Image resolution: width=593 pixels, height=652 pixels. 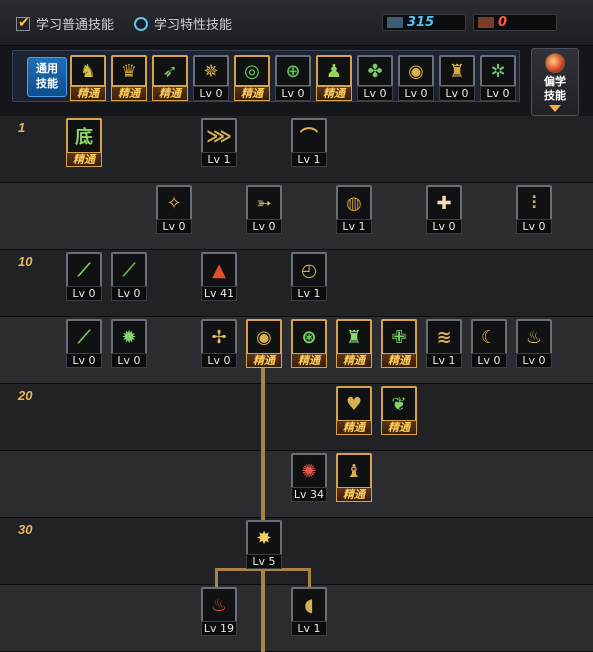 What do you see at coordinates (65, 23) in the screenshot?
I see `tab-learn-normal: 学习普通技能` at bounding box center [65, 23].